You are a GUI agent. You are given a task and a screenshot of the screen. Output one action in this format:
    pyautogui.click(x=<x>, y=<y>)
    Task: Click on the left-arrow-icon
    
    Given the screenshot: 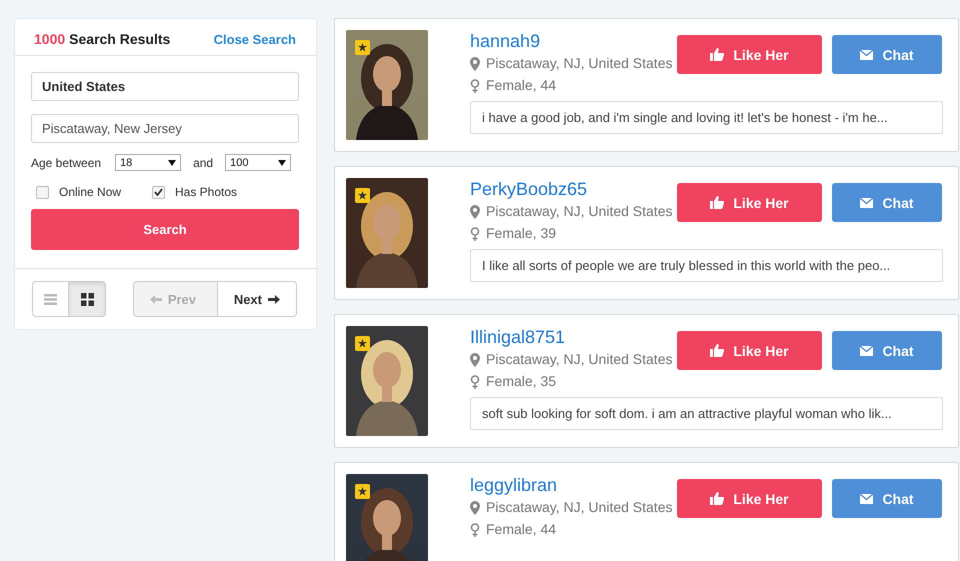 What is the action you would take?
    pyautogui.click(x=156, y=299)
    